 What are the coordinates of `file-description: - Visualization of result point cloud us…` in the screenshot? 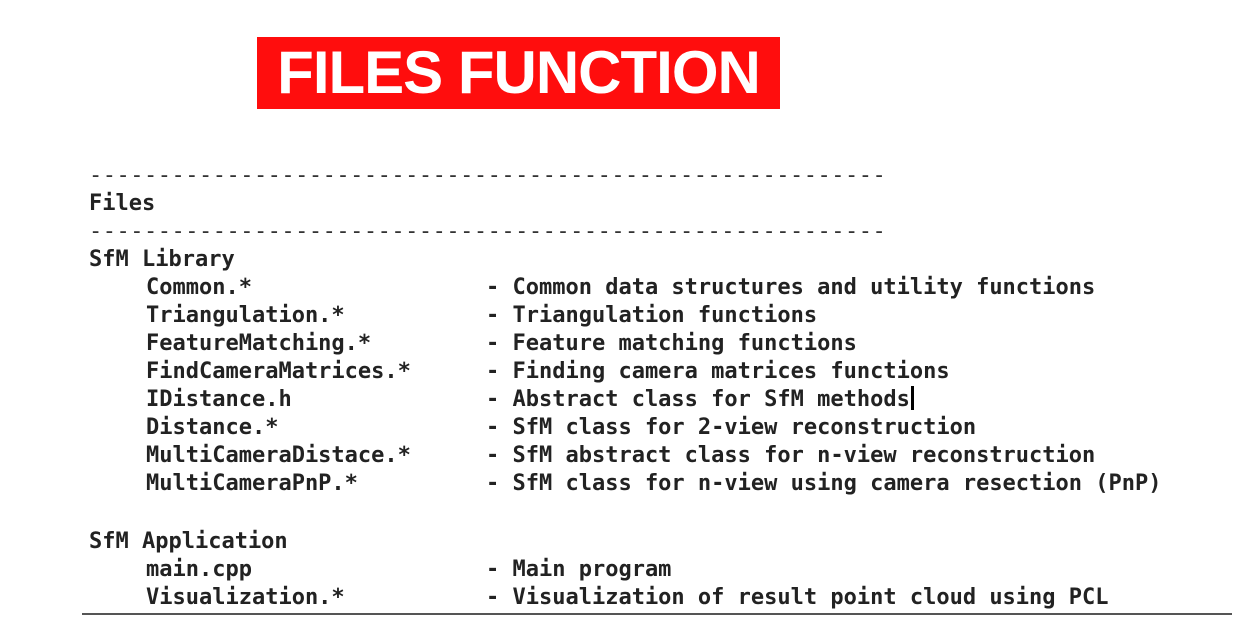 It's located at (797, 597).